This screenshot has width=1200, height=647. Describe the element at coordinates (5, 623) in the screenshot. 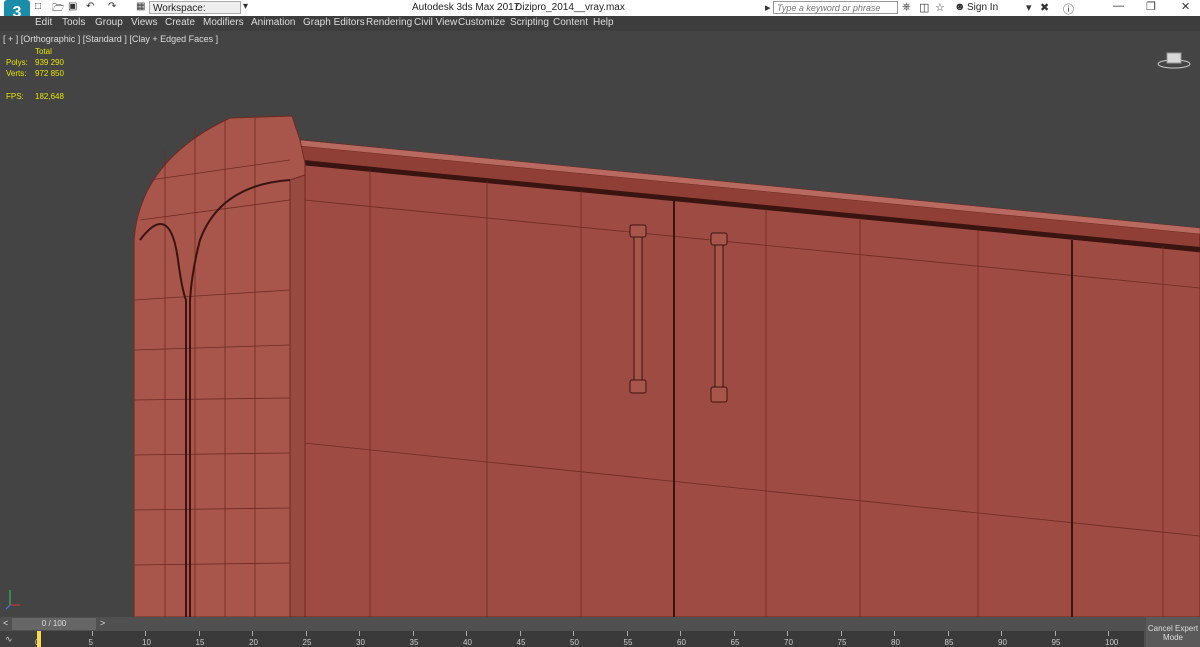

I see `prev-frame-button: <` at that location.